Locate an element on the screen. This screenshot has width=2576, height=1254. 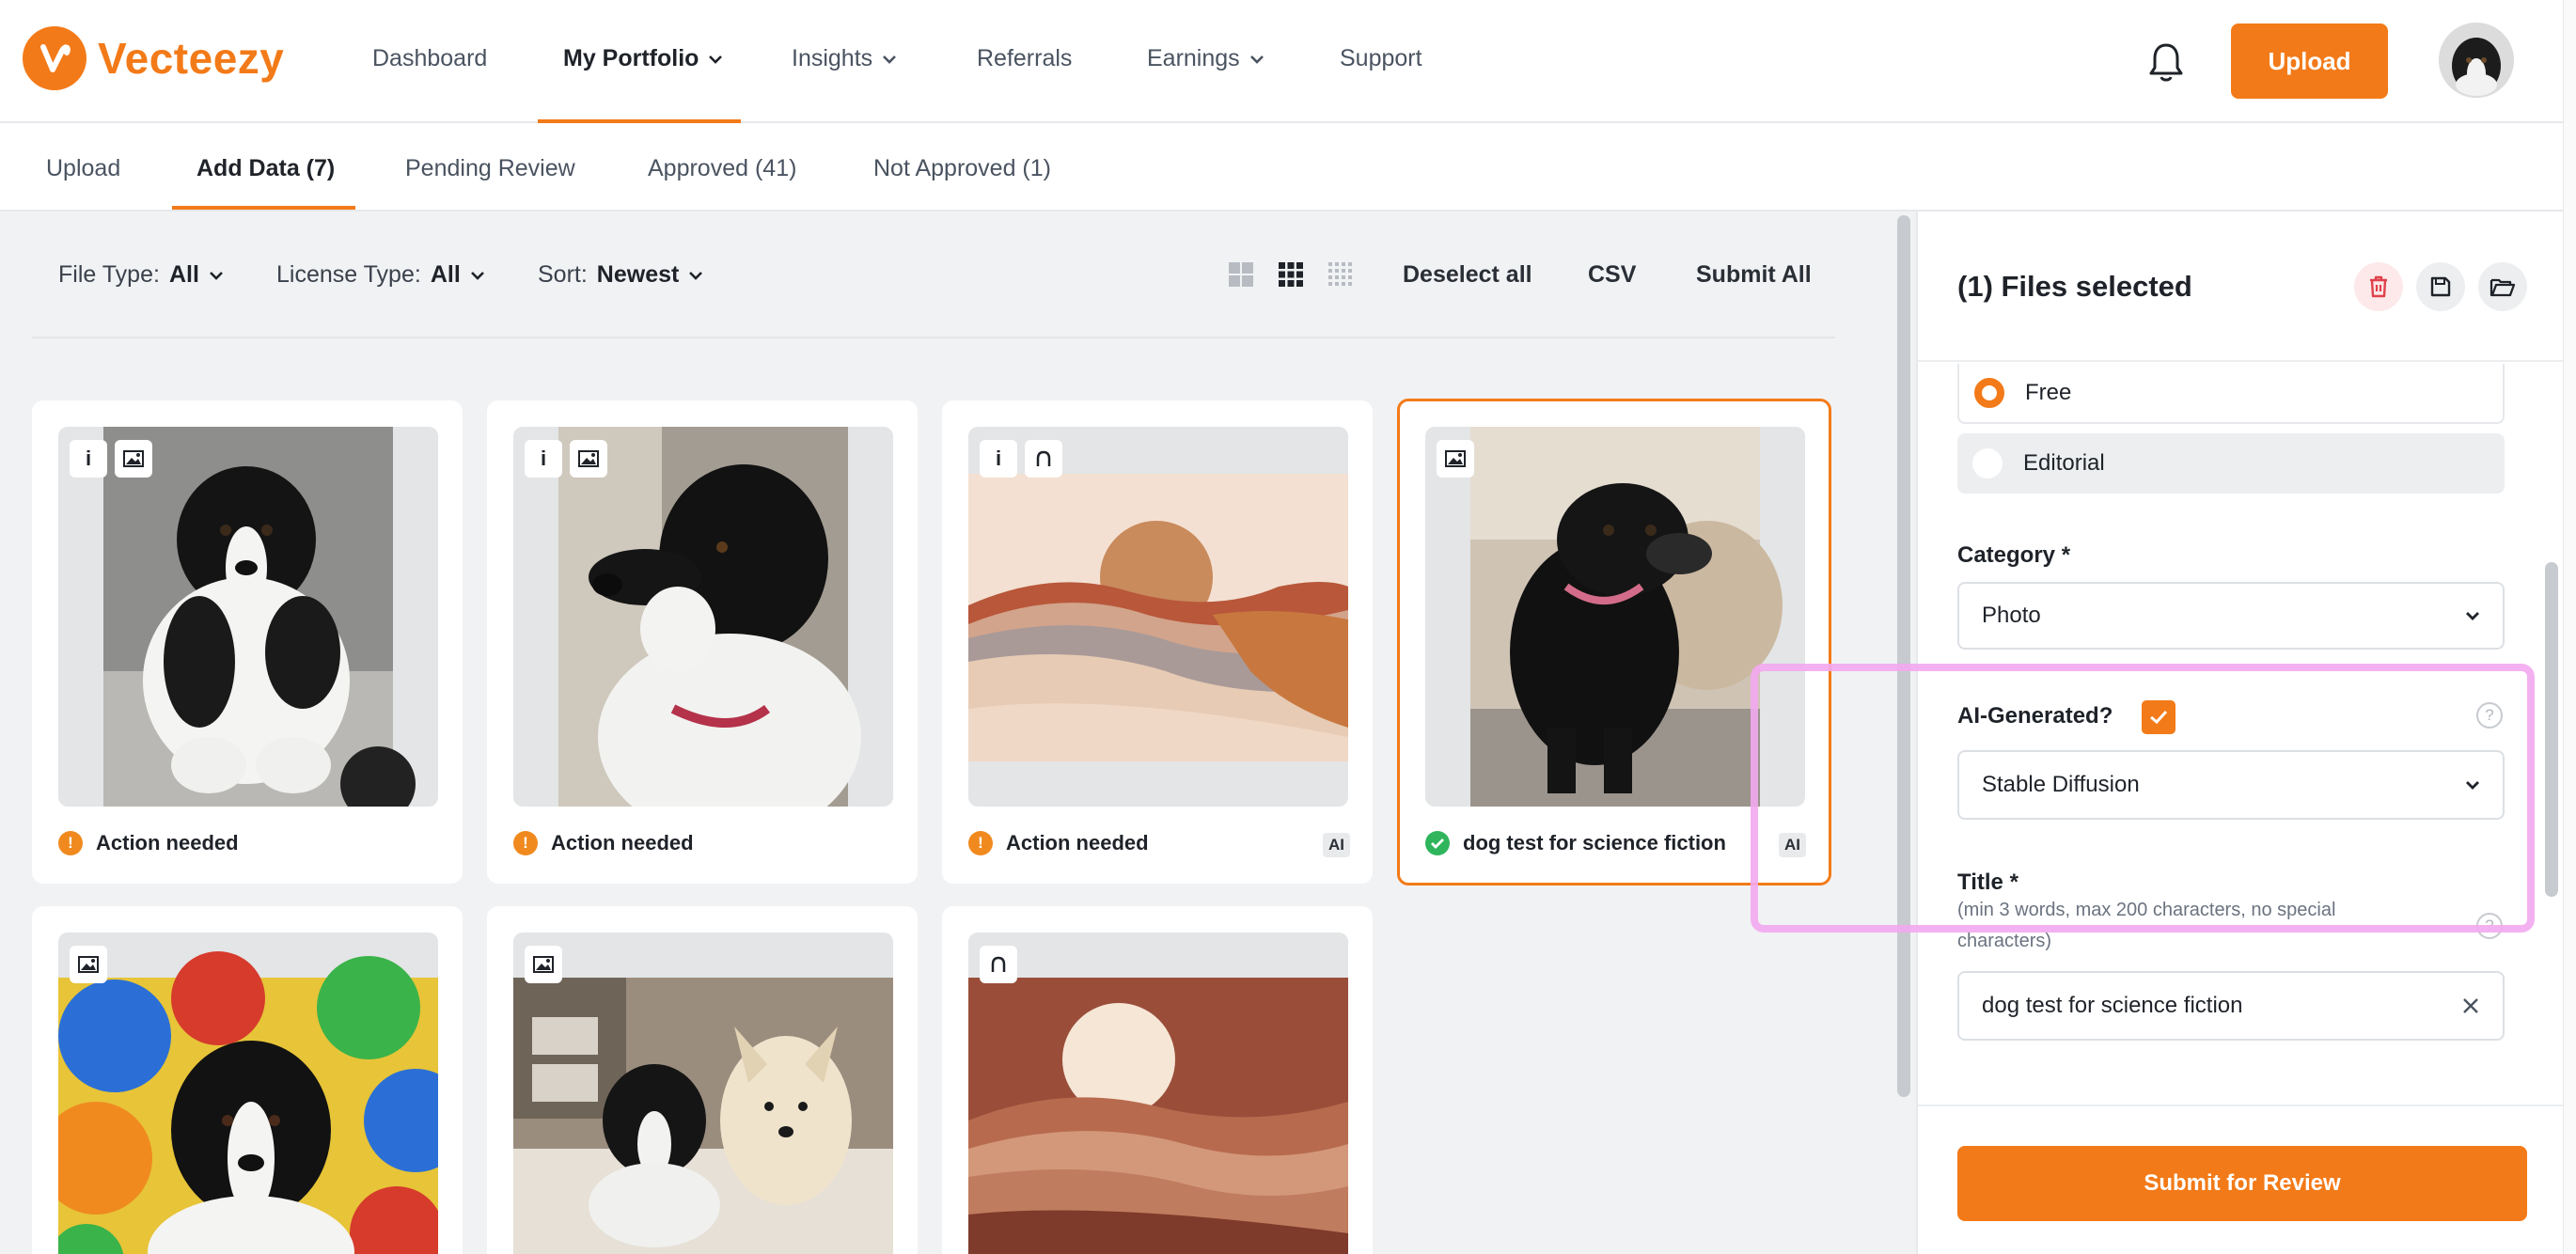
vector-type-icon is located at coordinates (999, 964).